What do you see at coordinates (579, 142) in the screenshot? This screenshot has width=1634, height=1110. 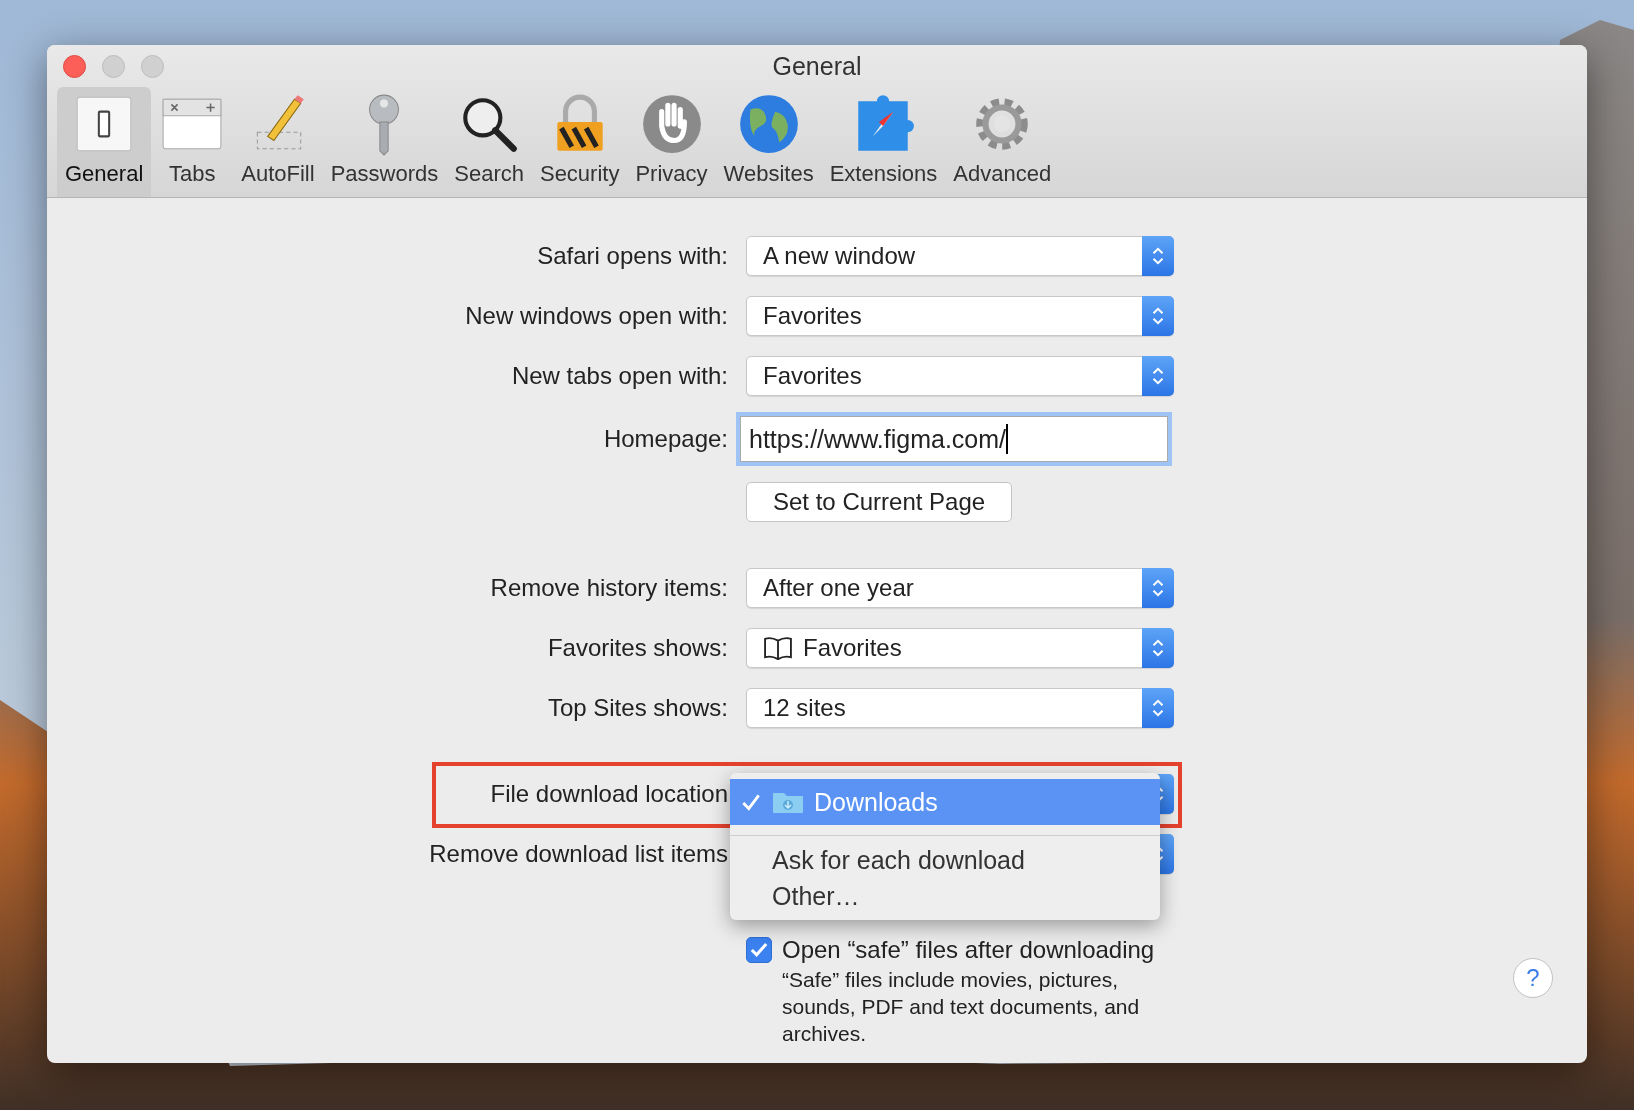 I see `toolbar-tab: Security` at bounding box center [579, 142].